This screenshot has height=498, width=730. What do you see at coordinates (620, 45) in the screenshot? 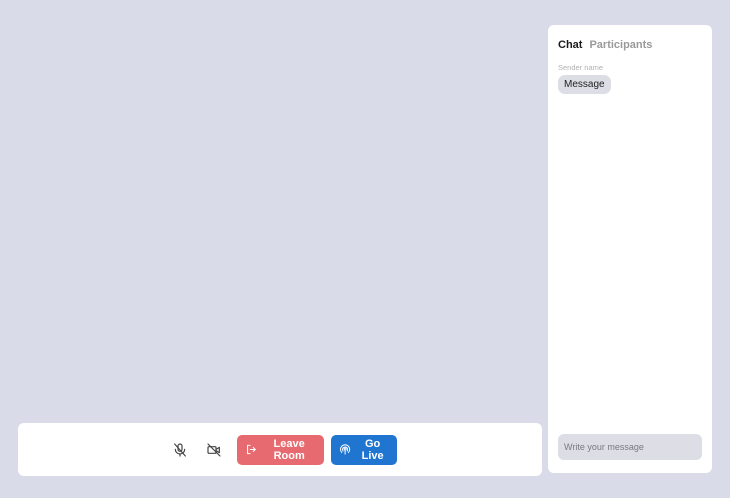
I see `tab-participants: Participants` at bounding box center [620, 45].